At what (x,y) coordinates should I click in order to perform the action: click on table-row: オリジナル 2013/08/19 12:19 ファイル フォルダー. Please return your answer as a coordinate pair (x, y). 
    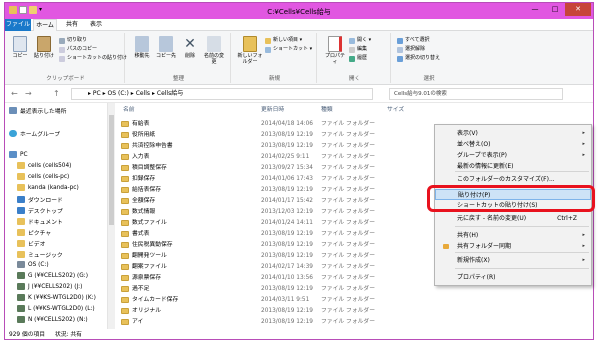
    Looking at the image, I should click on (345, 311).